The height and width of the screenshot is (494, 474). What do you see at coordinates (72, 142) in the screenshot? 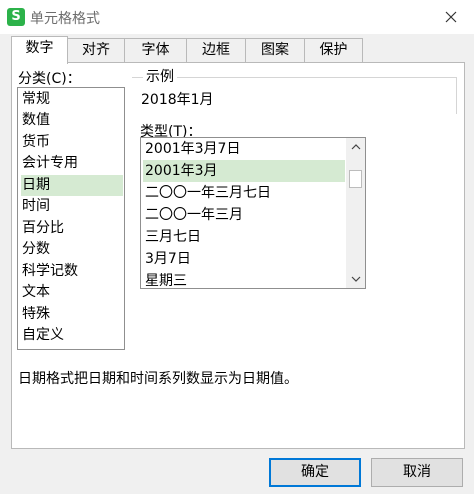
I see `category-item: 货币` at bounding box center [72, 142].